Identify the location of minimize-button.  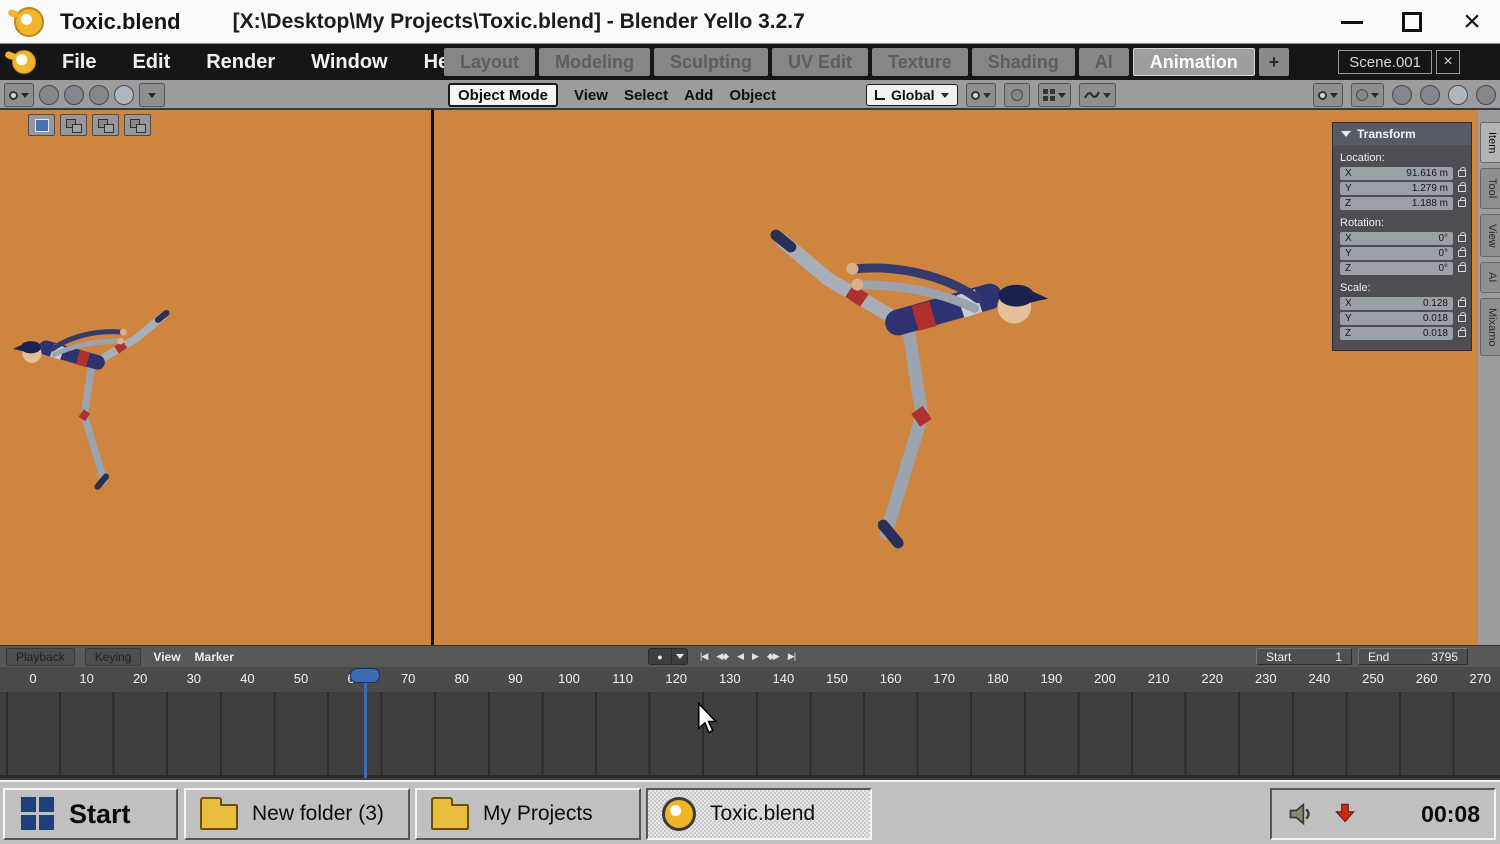
(1352, 22).